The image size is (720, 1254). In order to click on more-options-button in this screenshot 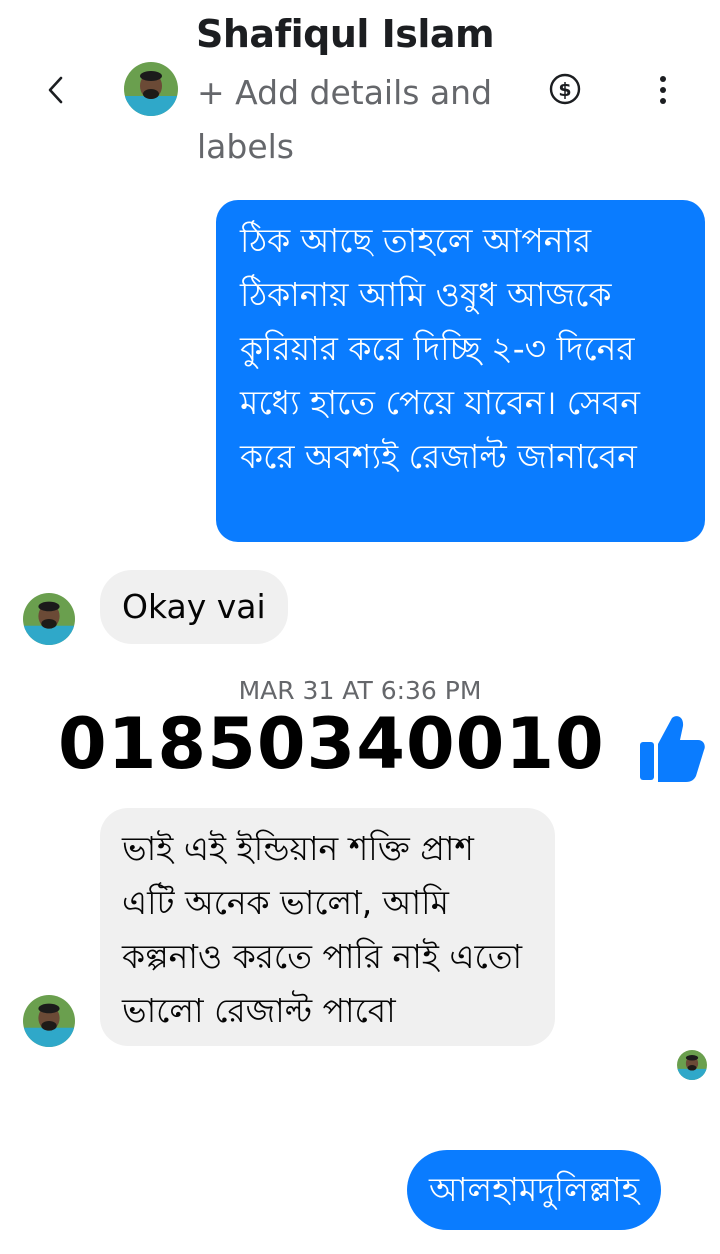, I will do `click(663, 90)`.